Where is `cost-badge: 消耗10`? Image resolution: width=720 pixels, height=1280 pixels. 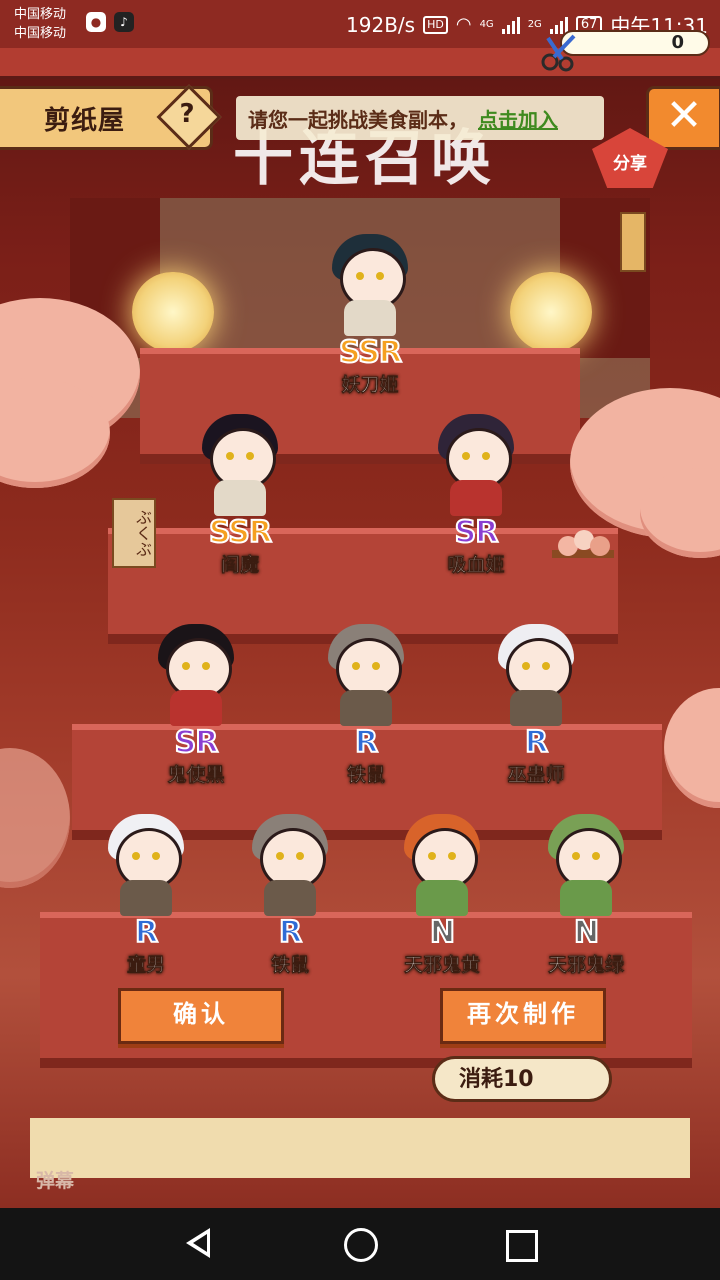
cost-badge: 消耗10 is located at coordinates (522, 1079).